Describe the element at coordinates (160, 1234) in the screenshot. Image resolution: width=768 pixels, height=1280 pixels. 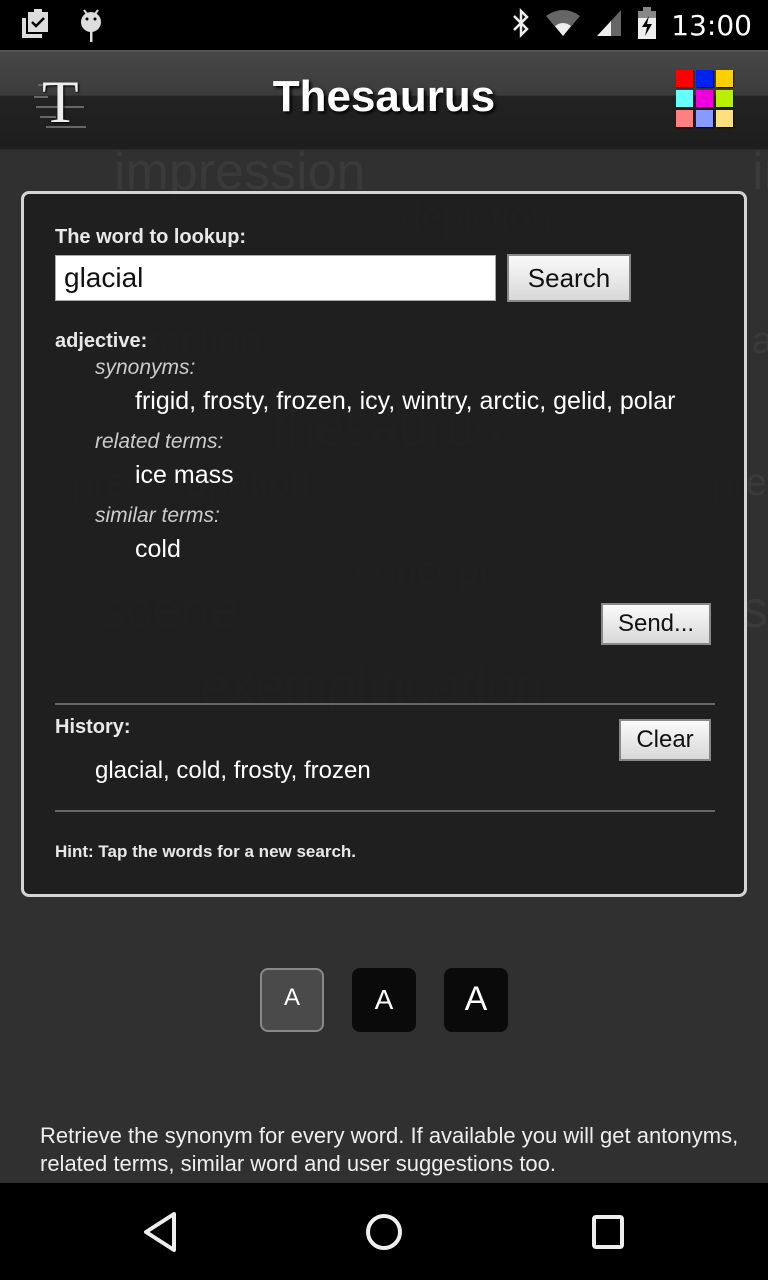
I see `back-icon` at that location.